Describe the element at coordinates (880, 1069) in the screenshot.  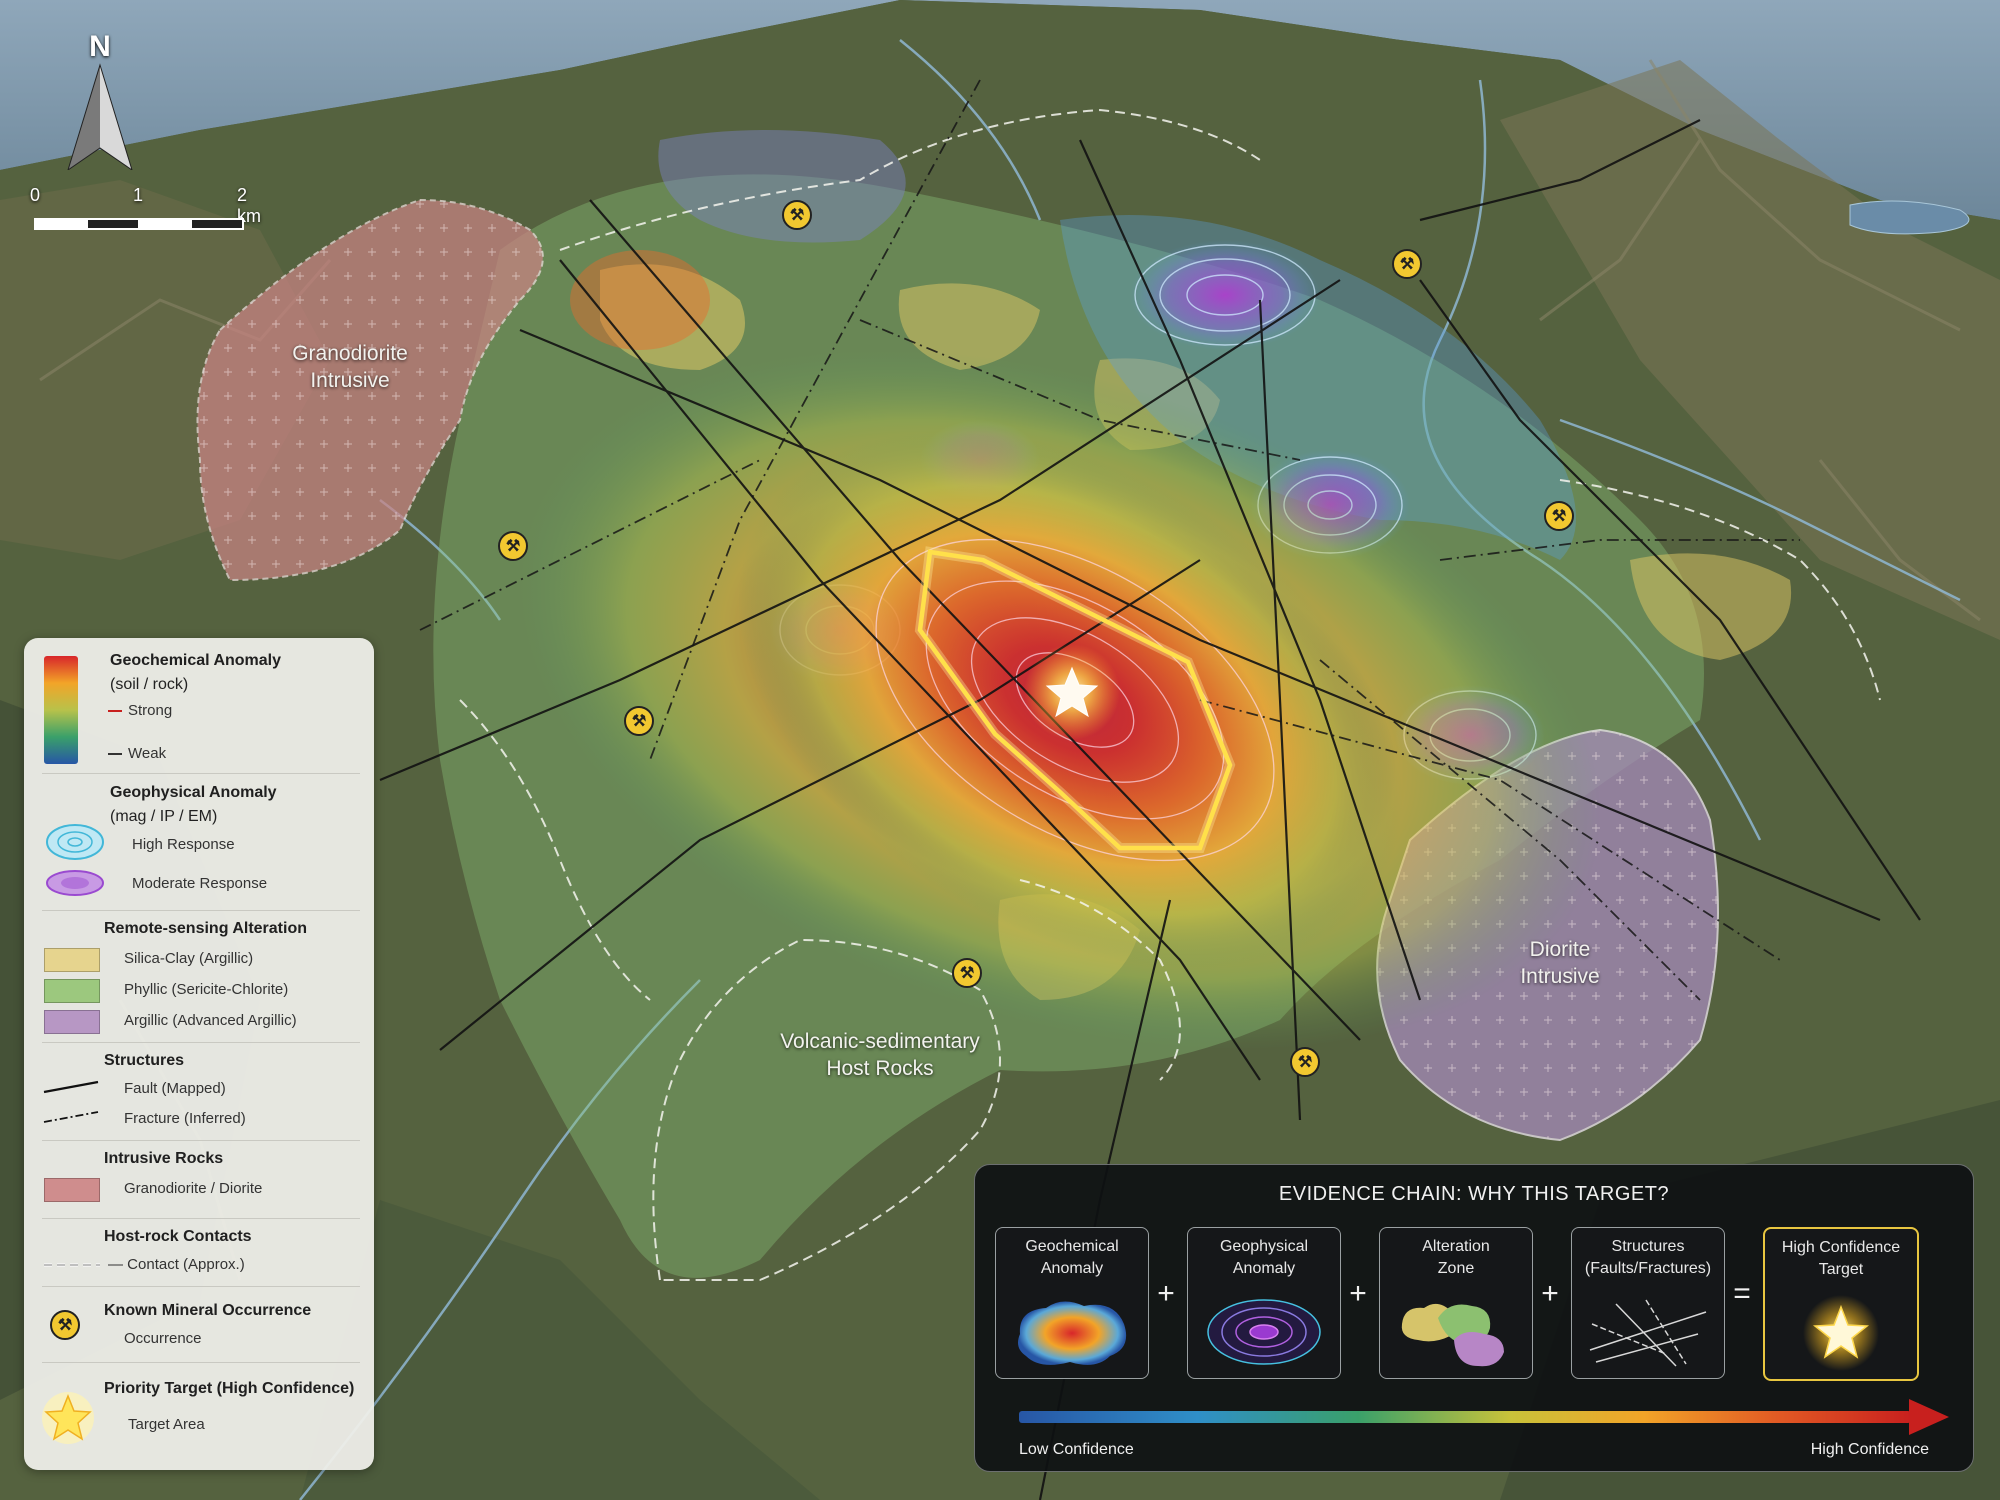
I see `label-line: Host Rocks` at that location.